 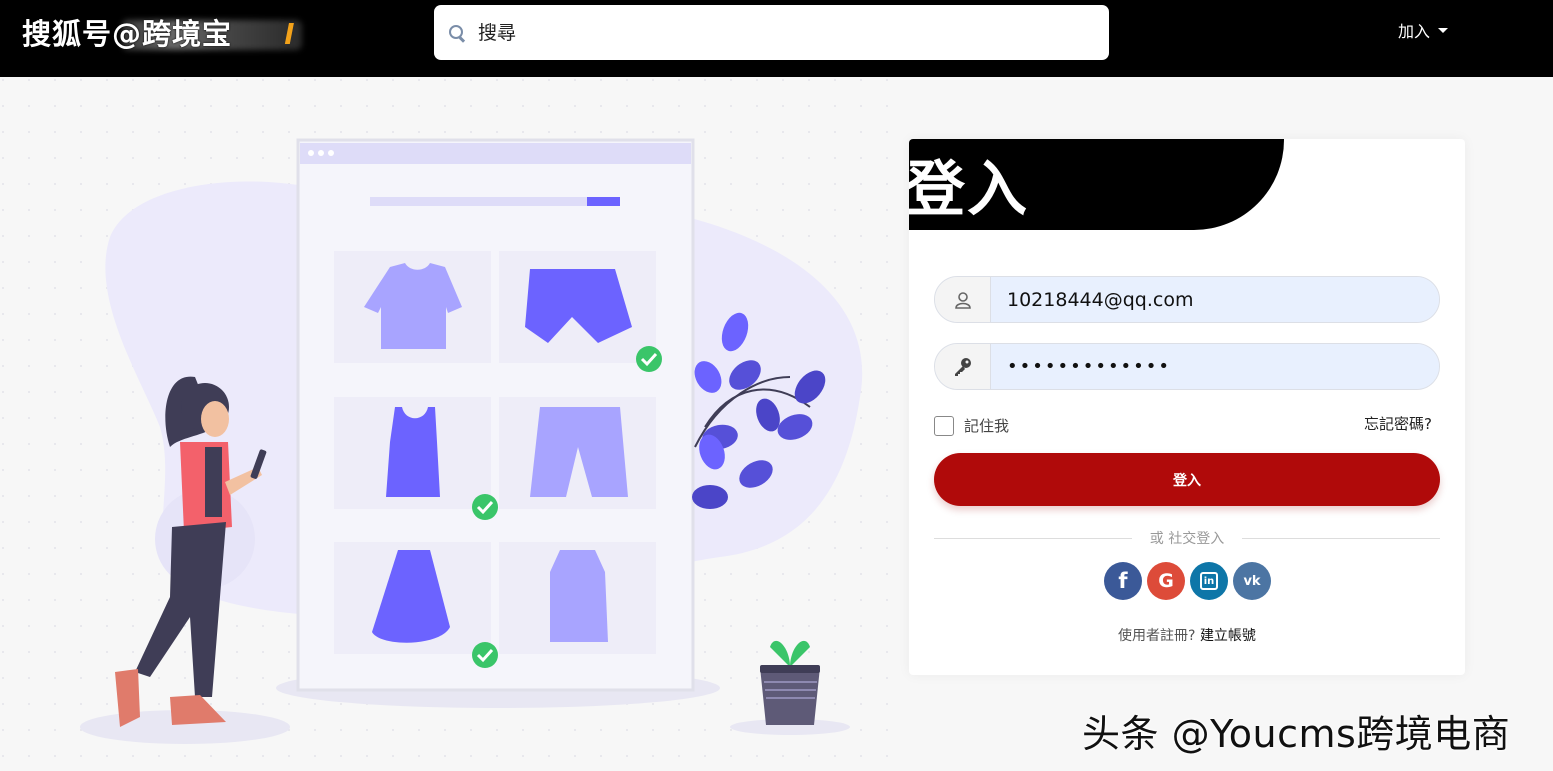 I want to click on password-field, so click(x=1187, y=366).